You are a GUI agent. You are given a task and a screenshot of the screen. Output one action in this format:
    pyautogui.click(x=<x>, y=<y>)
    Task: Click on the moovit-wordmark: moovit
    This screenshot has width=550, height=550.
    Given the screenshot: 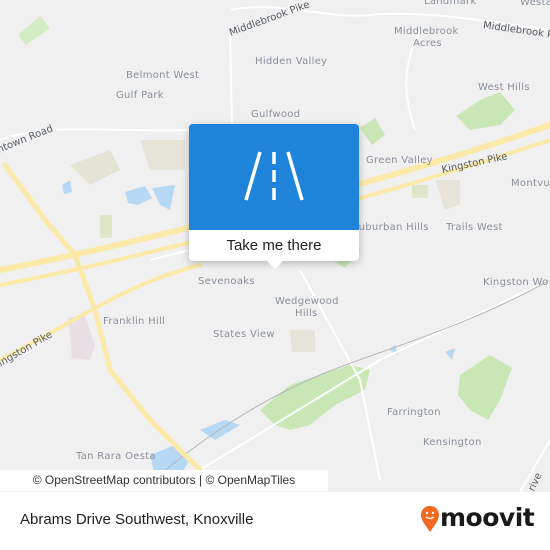 What is the action you would take?
    pyautogui.click(x=487, y=517)
    